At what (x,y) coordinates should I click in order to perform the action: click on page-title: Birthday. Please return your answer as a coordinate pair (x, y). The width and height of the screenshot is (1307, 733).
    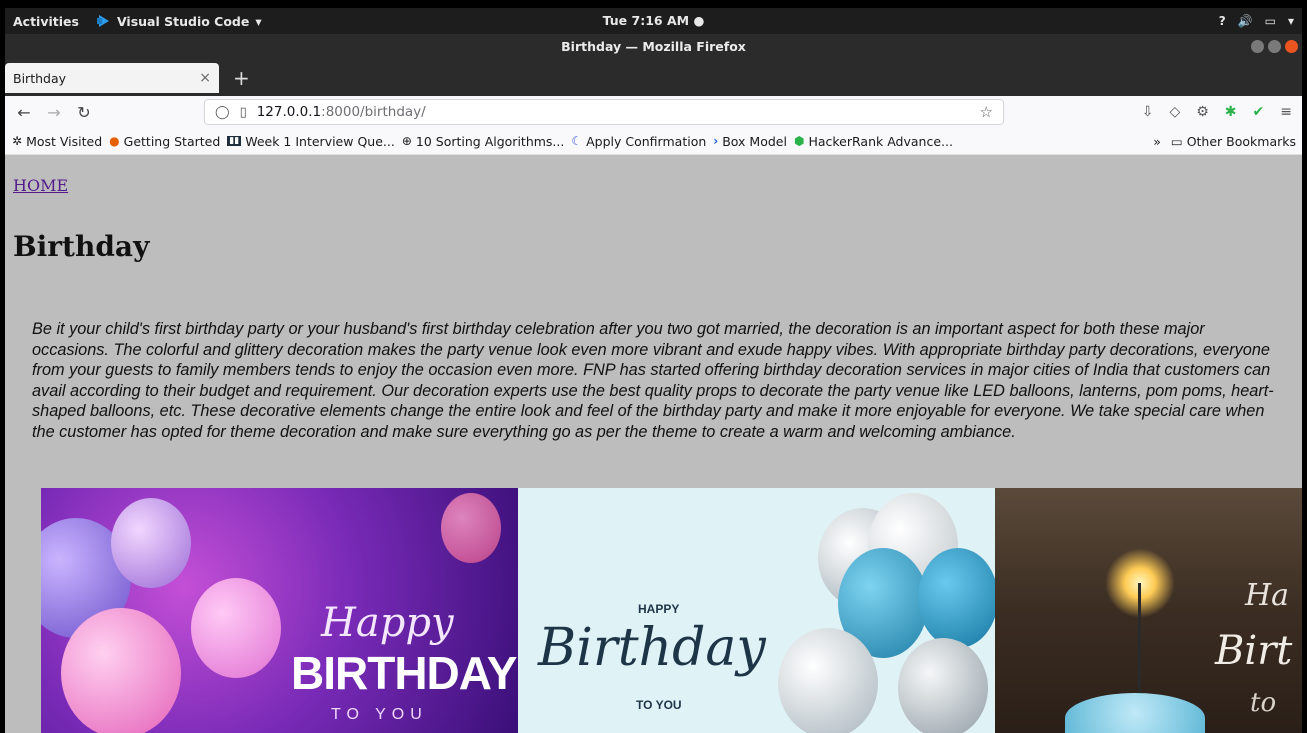
    Looking at the image, I should click on (81, 246).